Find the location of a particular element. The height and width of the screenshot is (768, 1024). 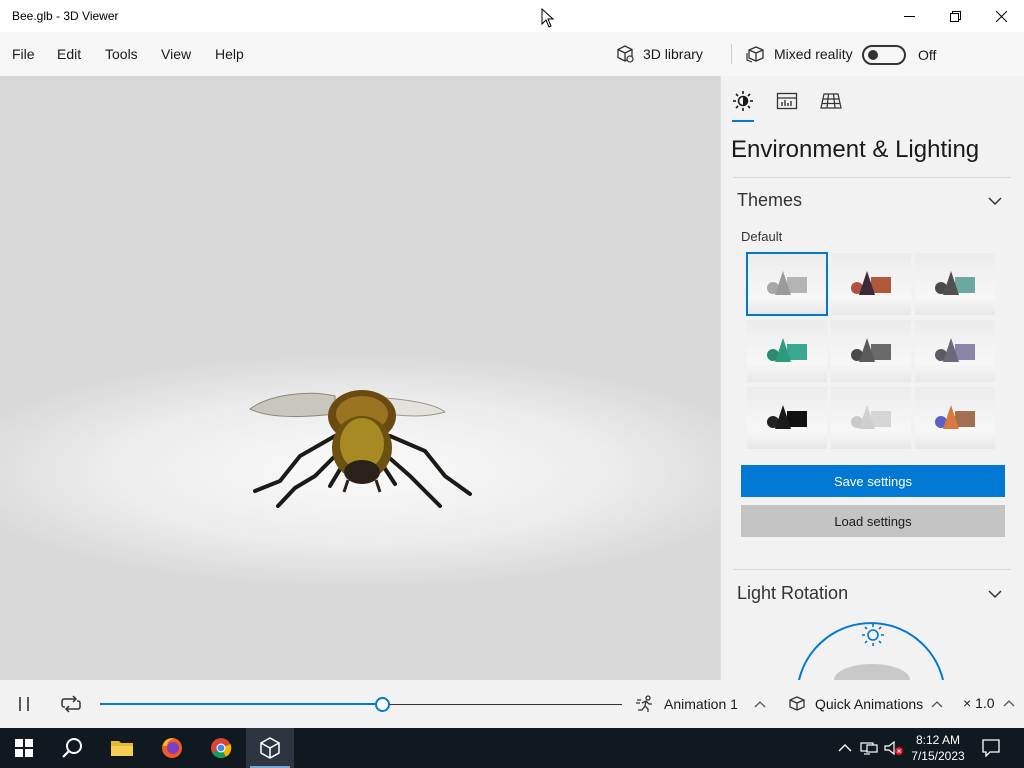

animation-name: Animation 1 is located at coordinates (701, 704).